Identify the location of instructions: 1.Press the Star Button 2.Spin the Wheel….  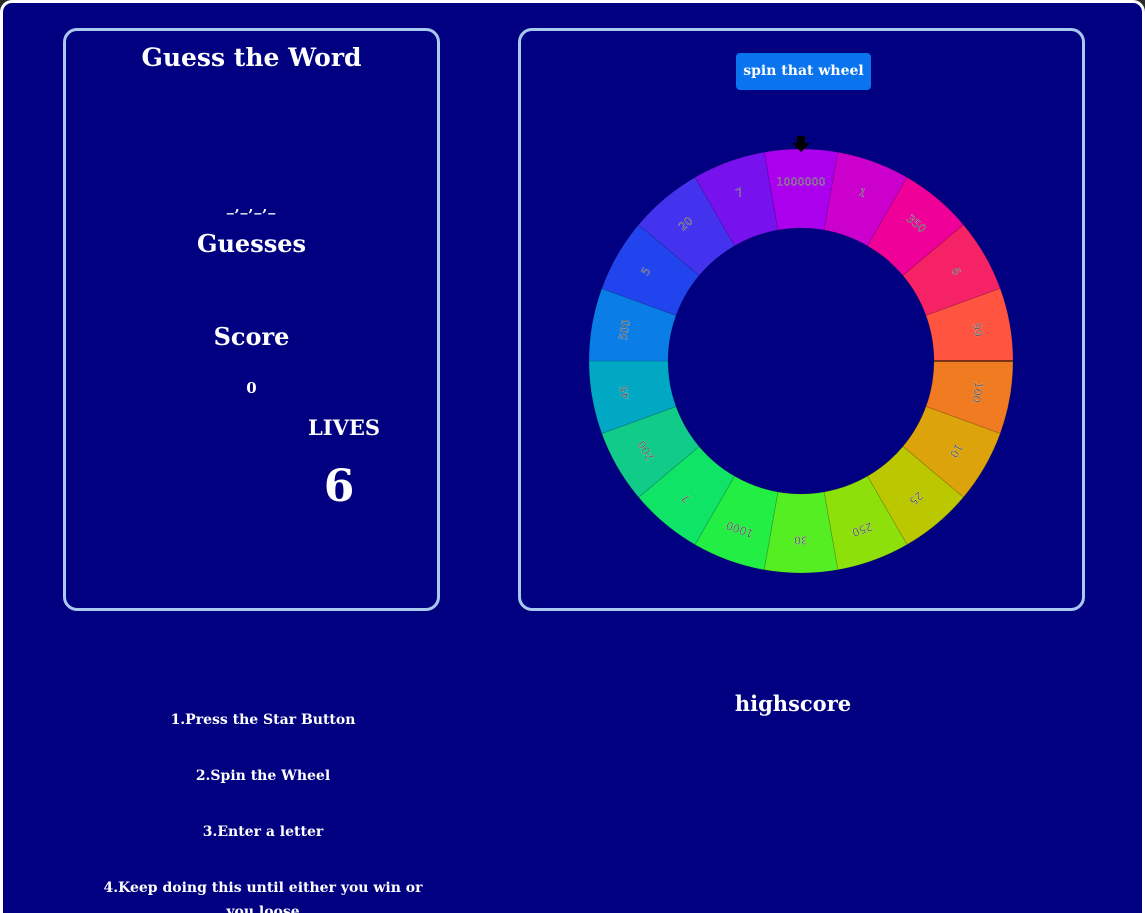
(263, 810).